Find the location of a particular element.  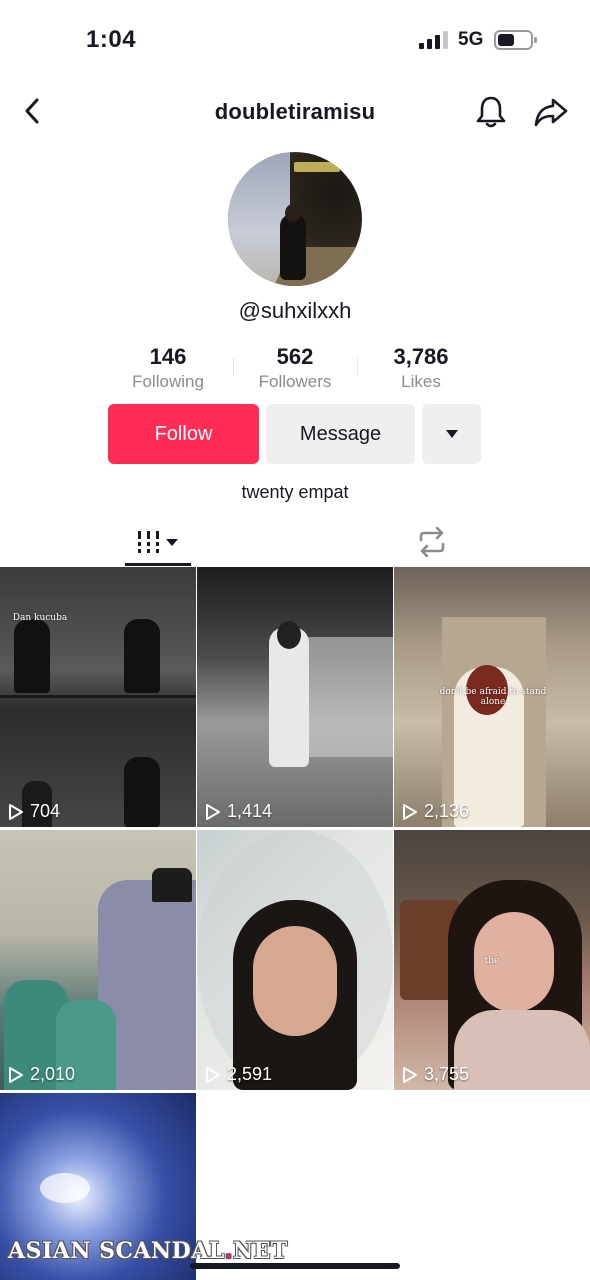

avatar-figure is located at coordinates (293, 247).